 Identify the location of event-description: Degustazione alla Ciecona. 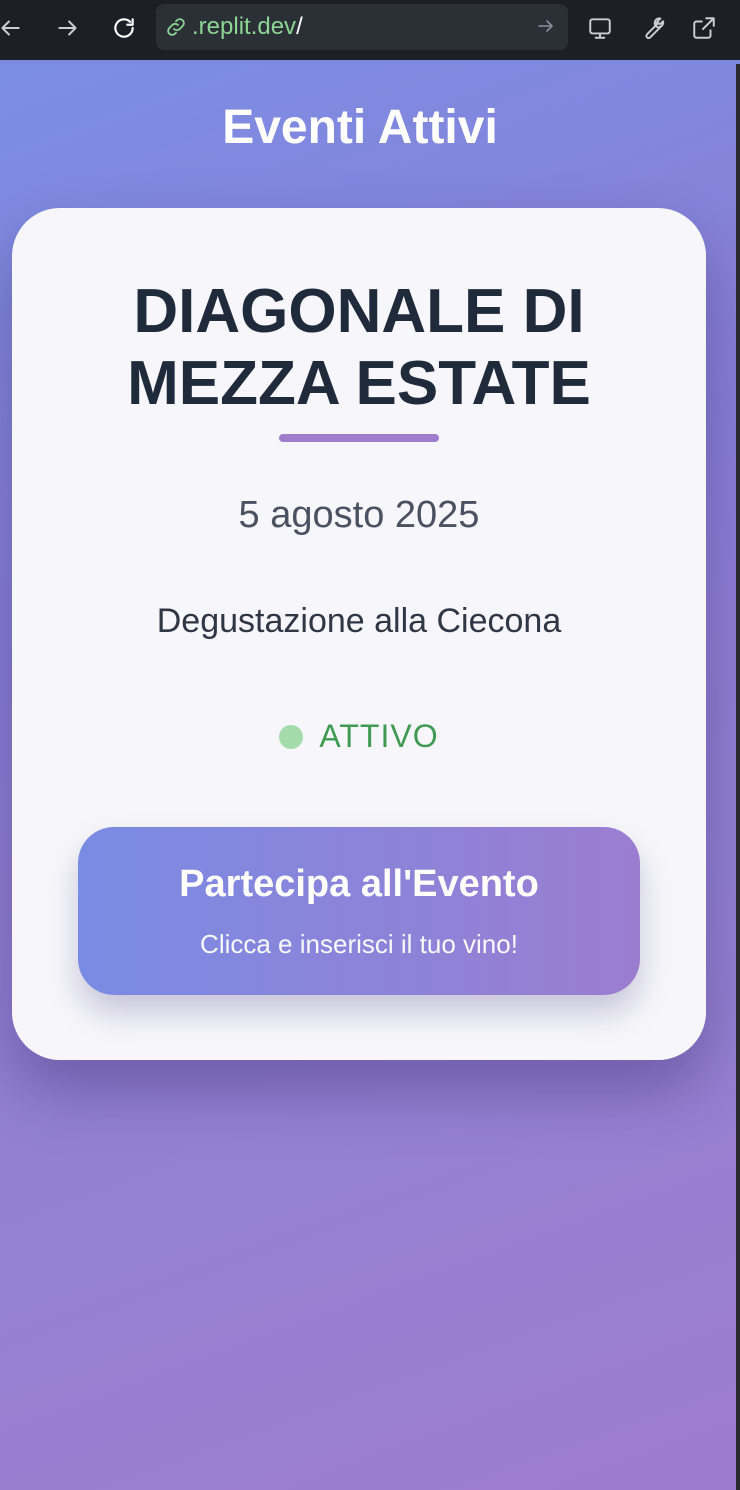
(359, 621).